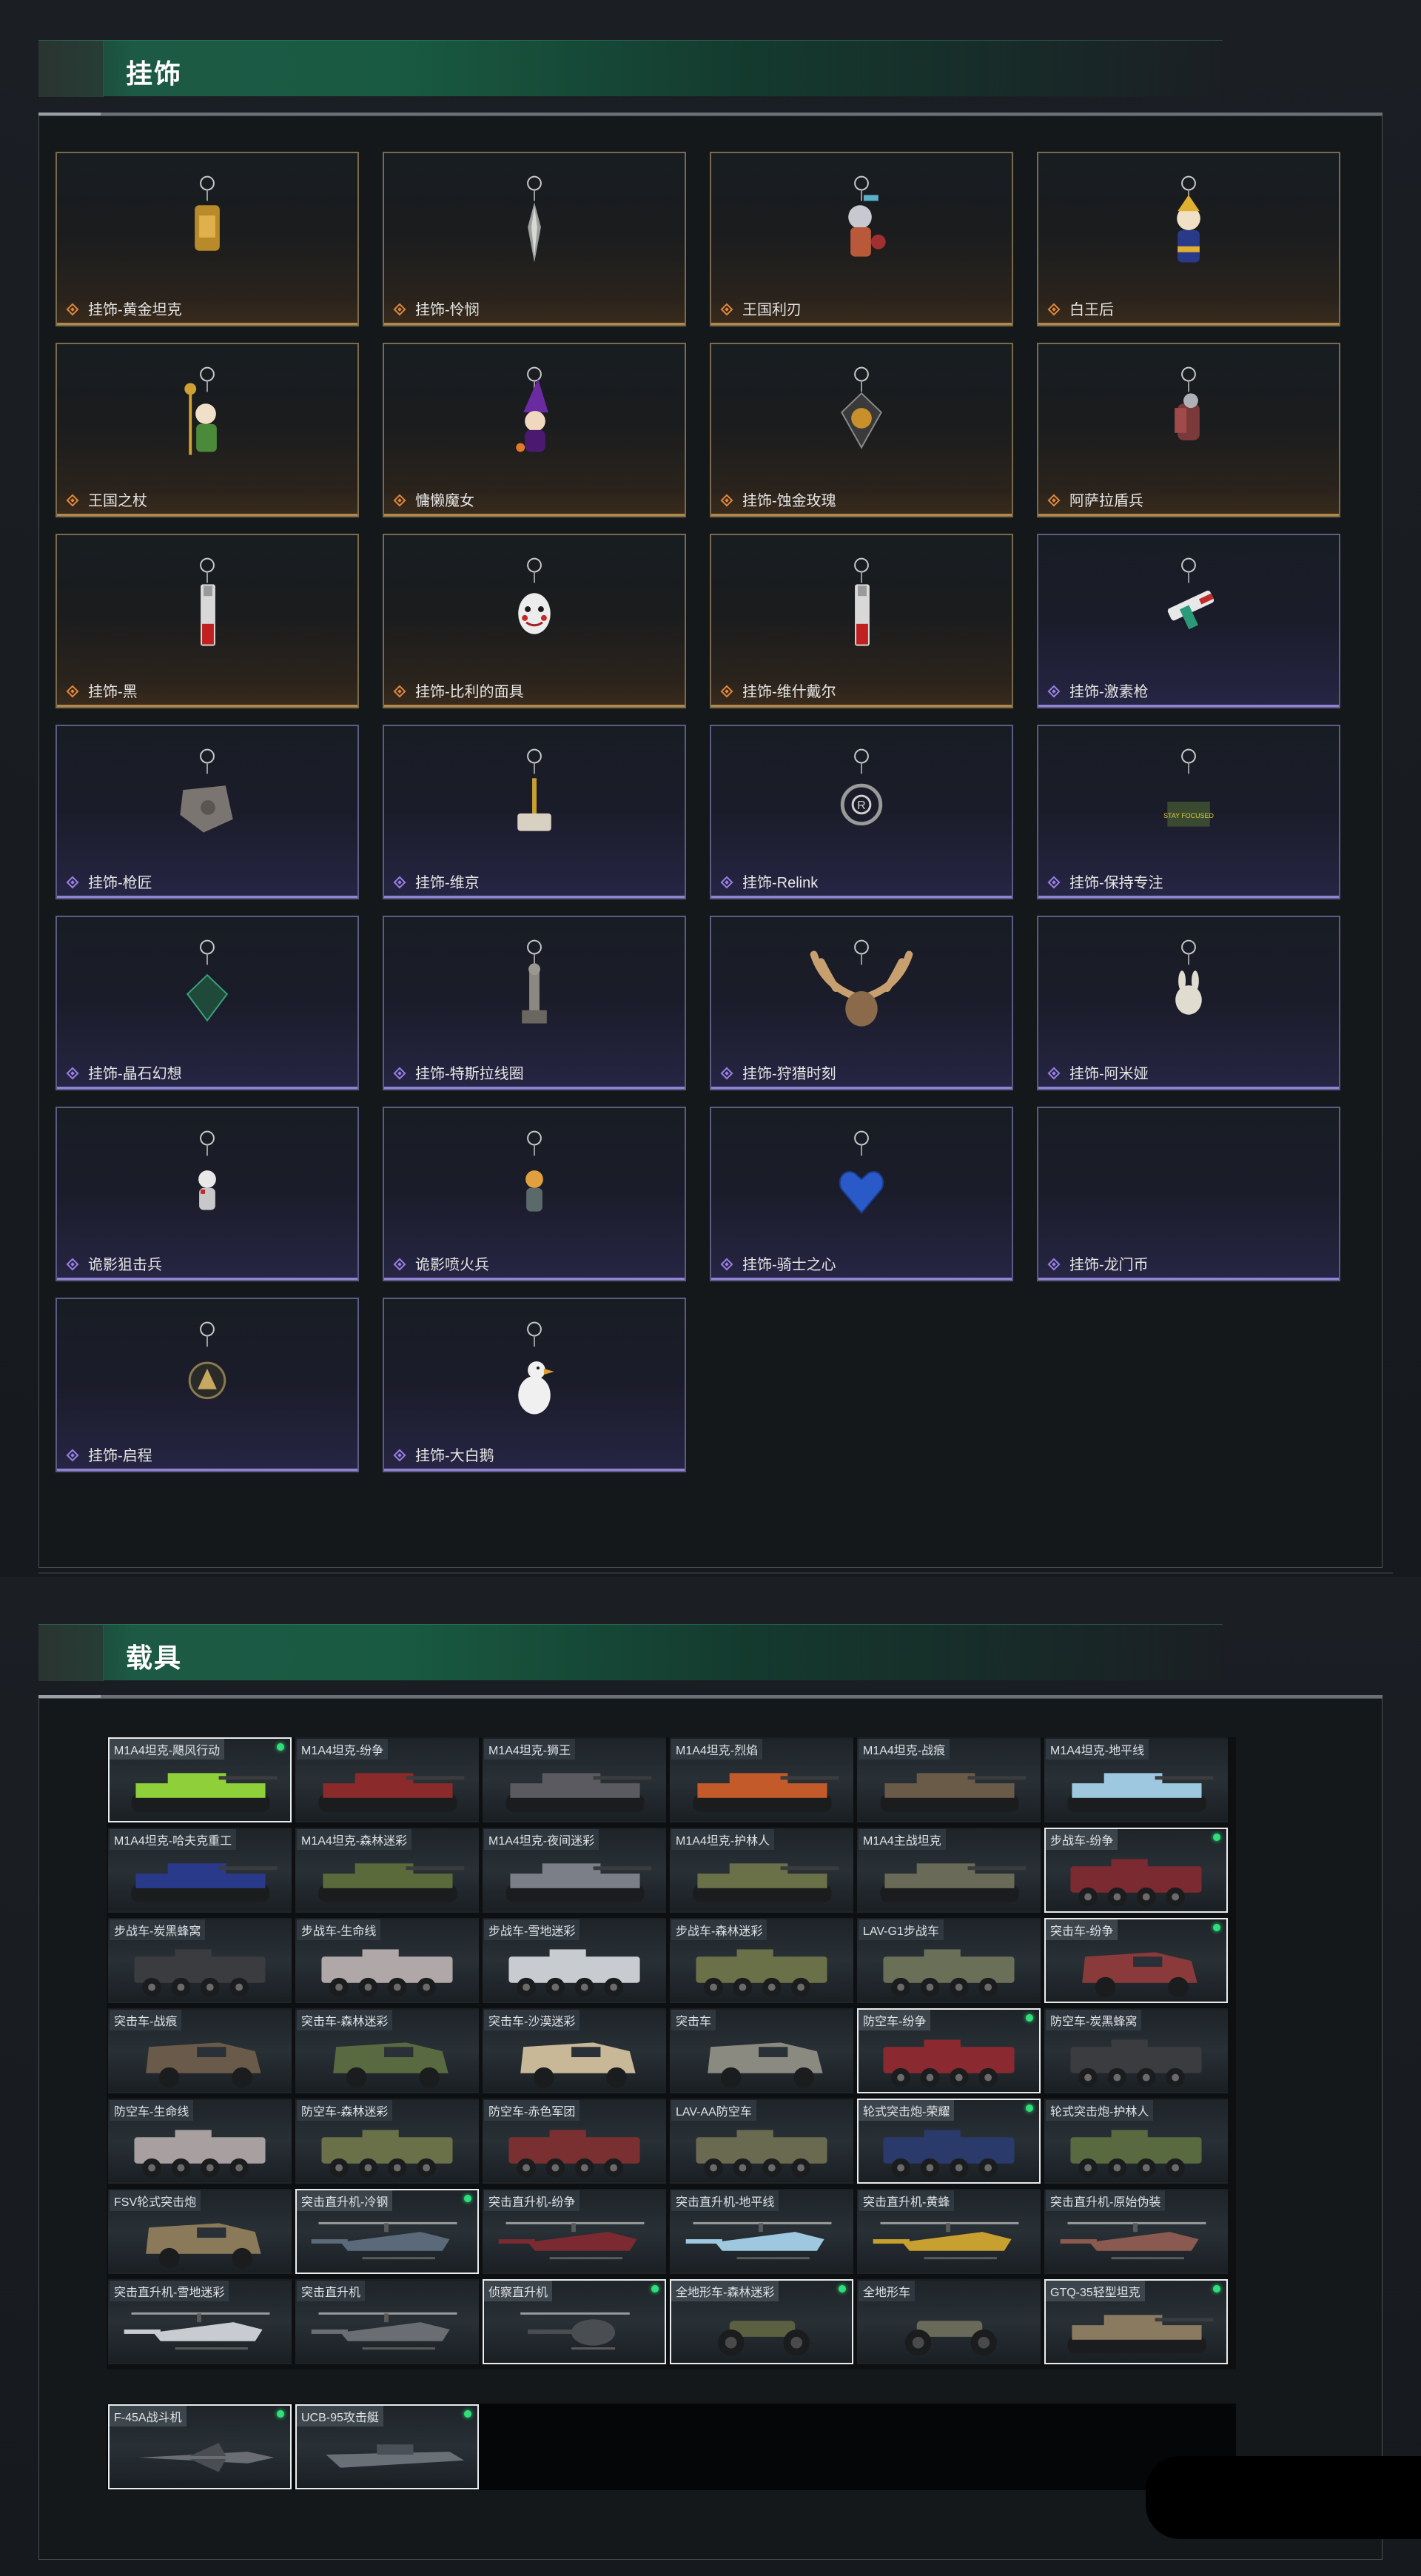  I want to click on pendant-card: 挂饰-激素枪, so click(1188, 621).